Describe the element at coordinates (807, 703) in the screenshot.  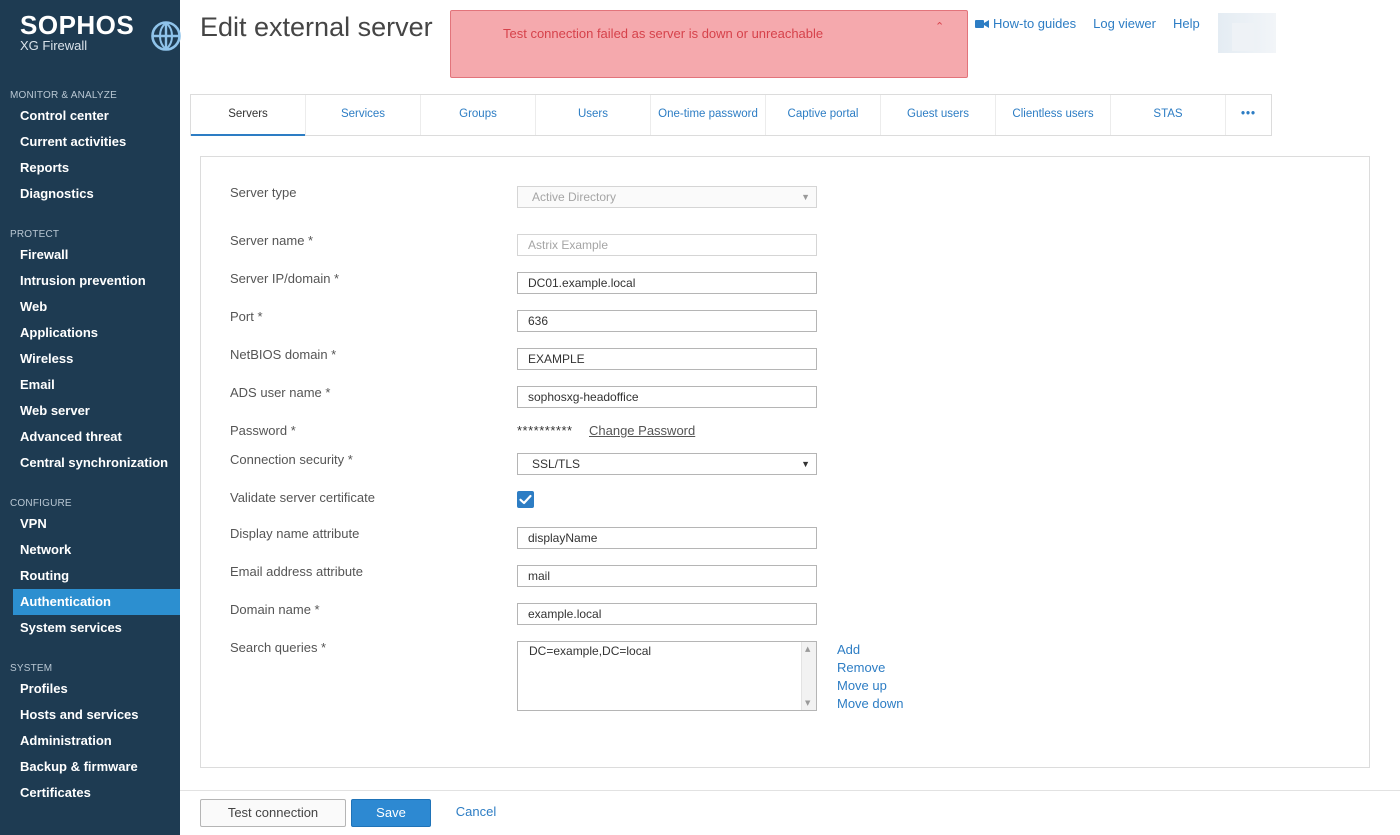
I see `scroll-down-icon: ▼` at that location.